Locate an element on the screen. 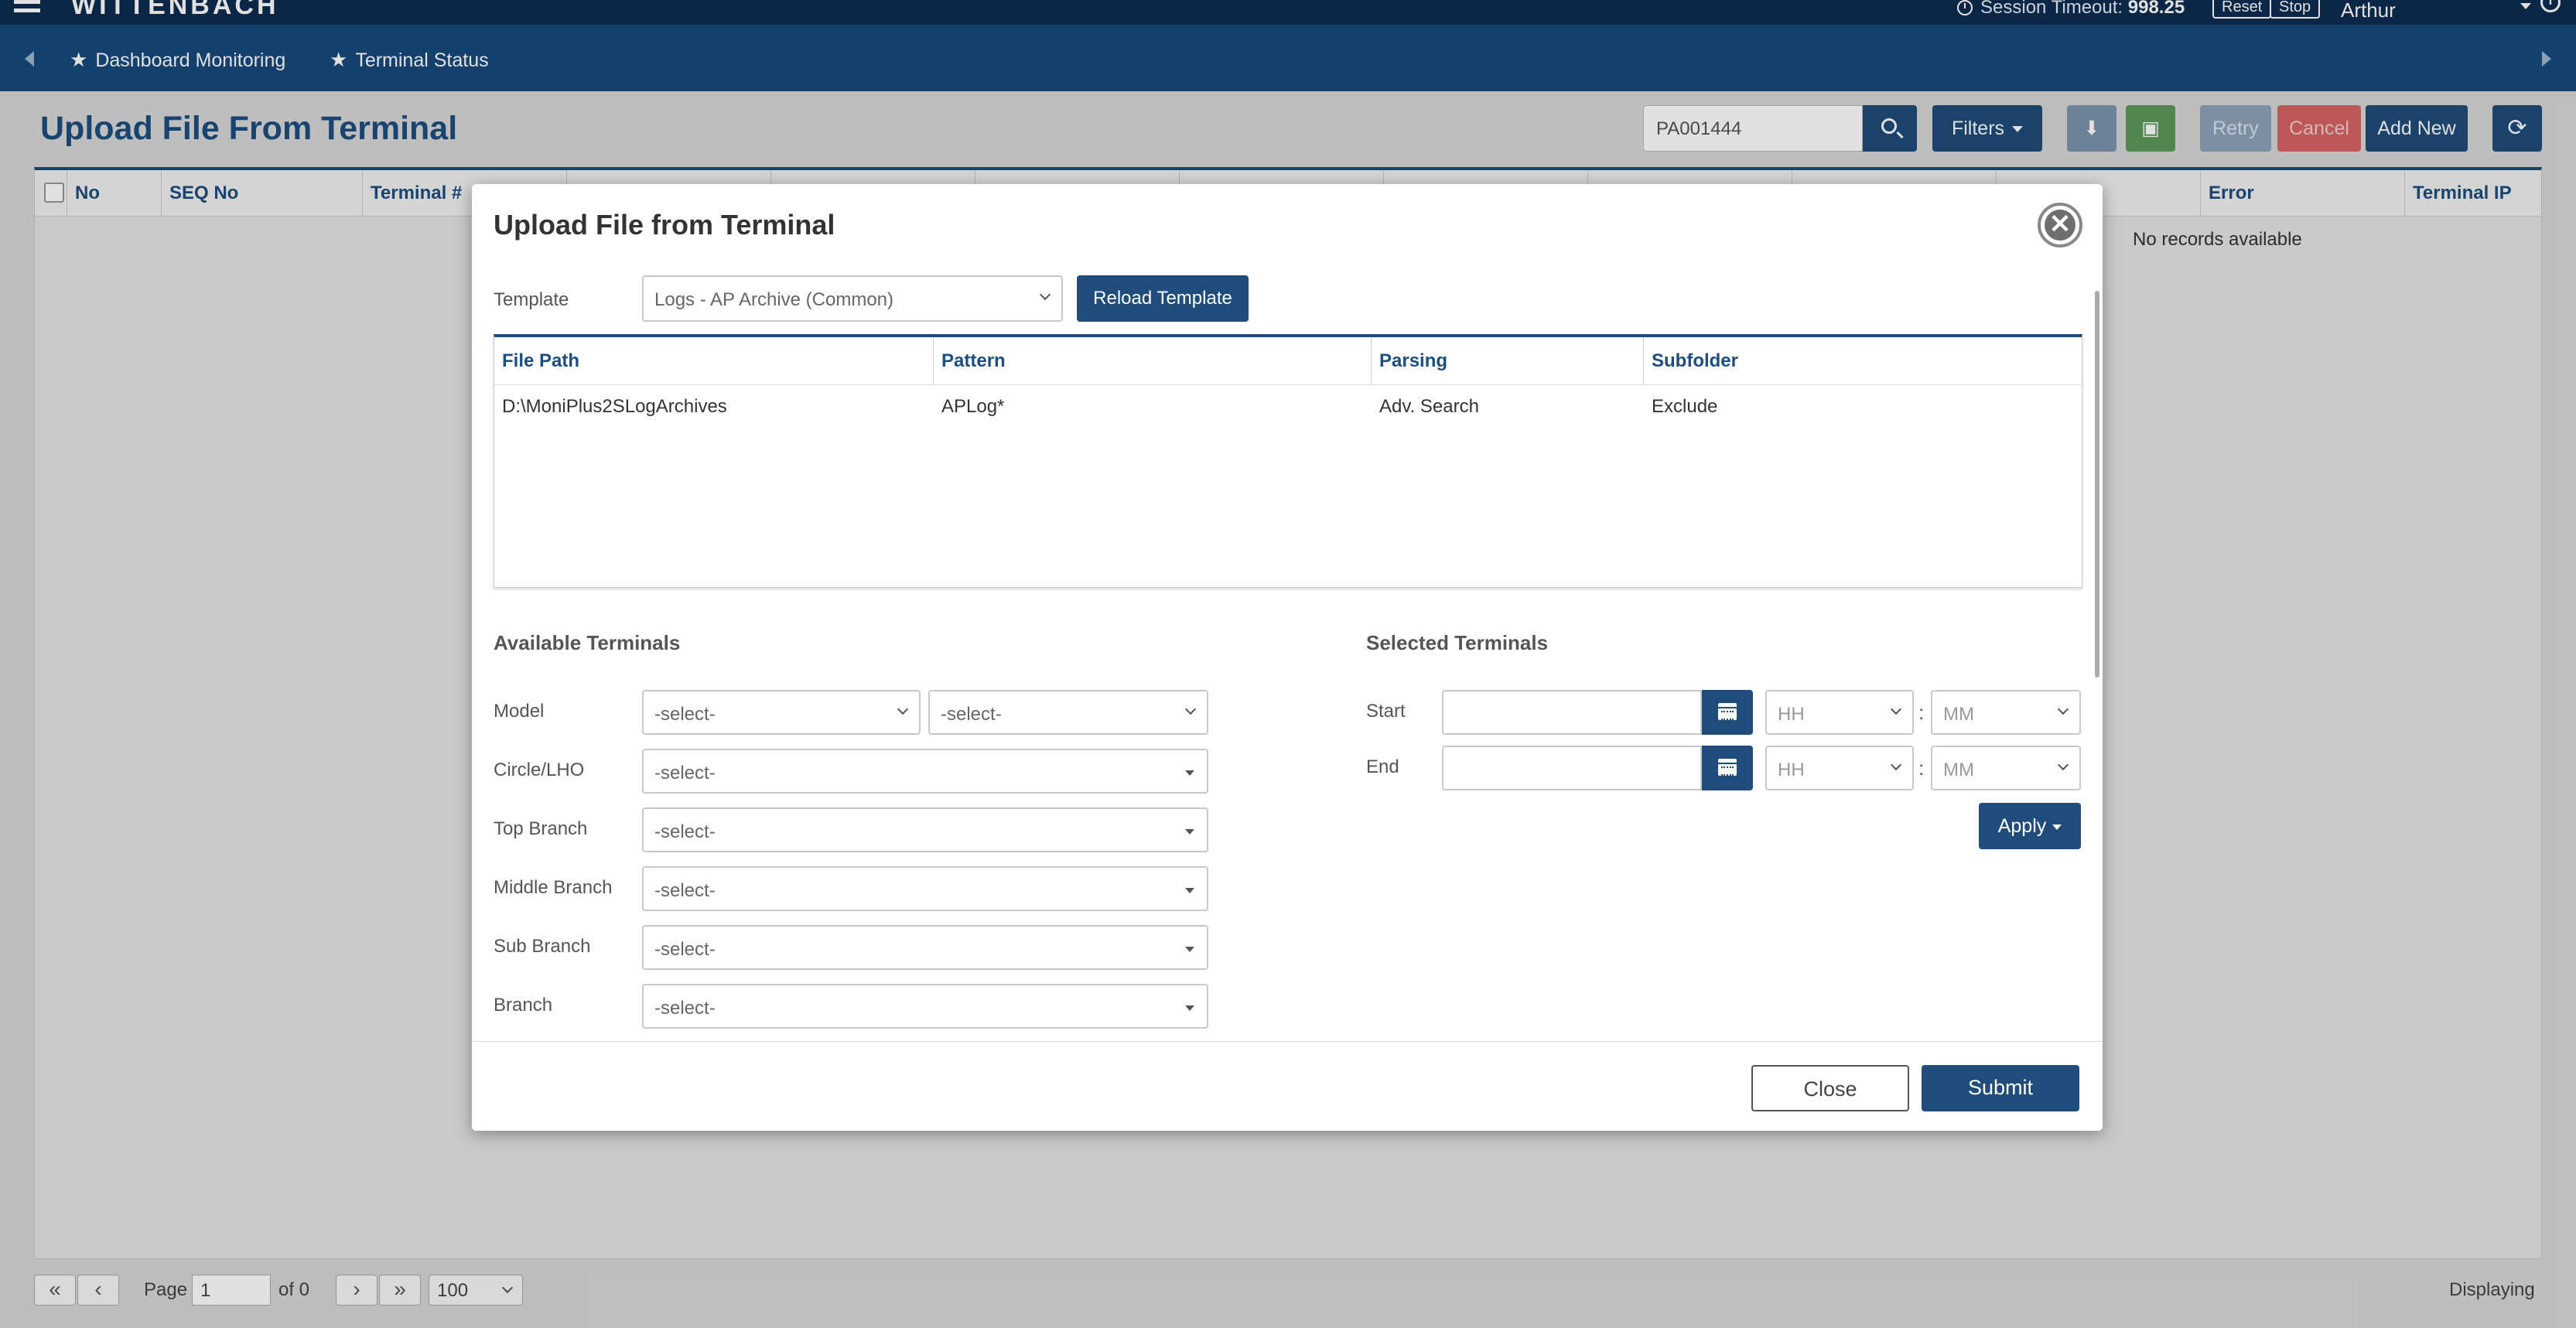  model-label: Model is located at coordinates (519, 711).